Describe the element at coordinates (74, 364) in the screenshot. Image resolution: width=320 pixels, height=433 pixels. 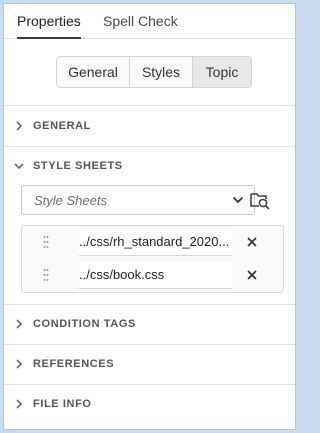
I see `section-references-label: REFERENCES` at that location.